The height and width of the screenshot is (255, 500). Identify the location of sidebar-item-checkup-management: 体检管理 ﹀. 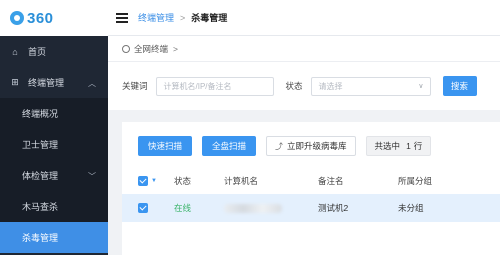
(54, 175).